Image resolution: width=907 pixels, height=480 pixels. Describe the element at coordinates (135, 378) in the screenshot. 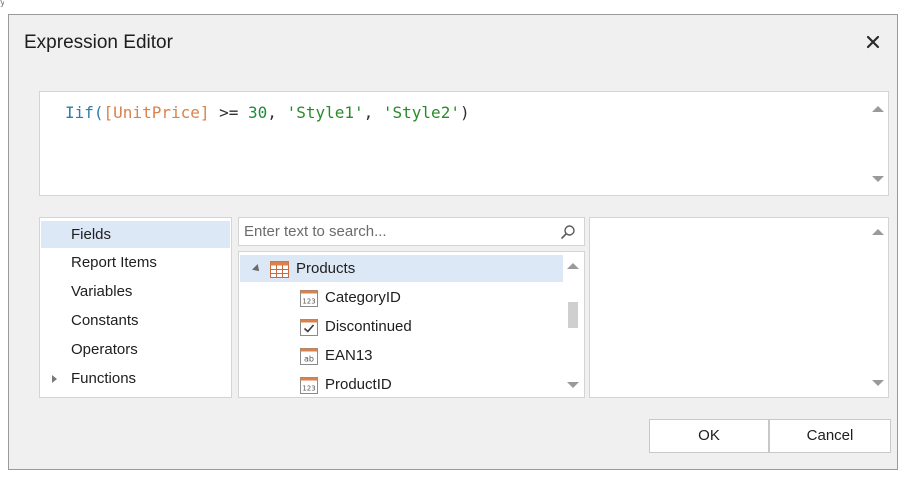

I see `category-item-functions: Functions` at that location.